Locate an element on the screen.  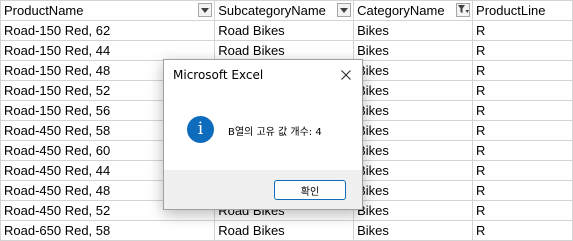
close-icon is located at coordinates (346, 75).